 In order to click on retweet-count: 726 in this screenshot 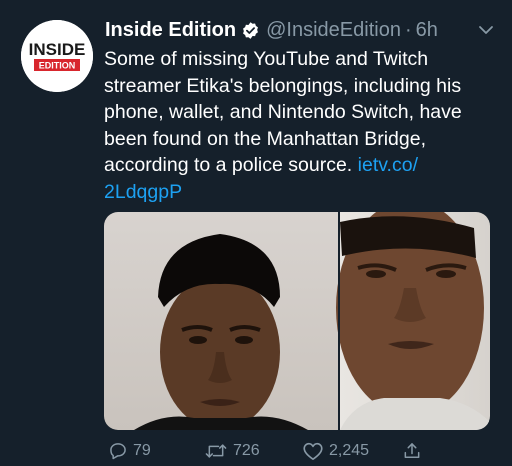, I will do `click(246, 450)`.